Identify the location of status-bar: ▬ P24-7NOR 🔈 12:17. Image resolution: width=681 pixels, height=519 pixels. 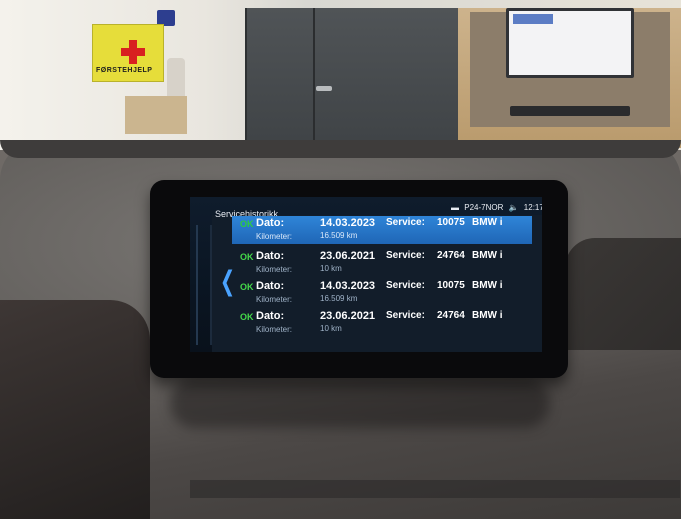
(495, 207).